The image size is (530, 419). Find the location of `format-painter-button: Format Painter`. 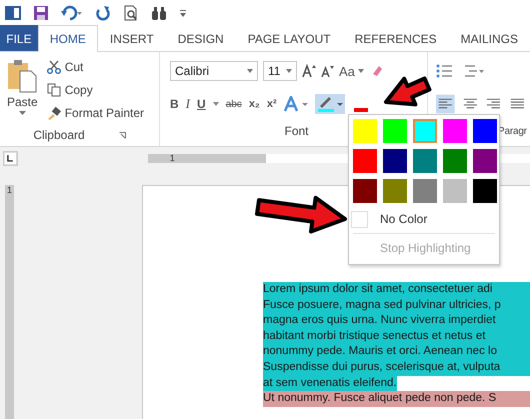

format-painter-button: Format Painter is located at coordinates (95, 113).